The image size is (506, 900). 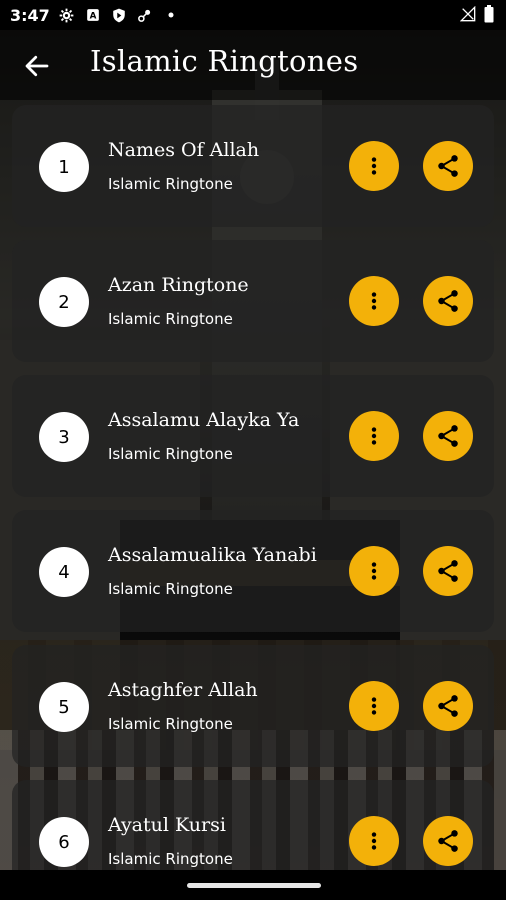 What do you see at coordinates (64, 167) in the screenshot?
I see `ringtone-number: 1` at bounding box center [64, 167].